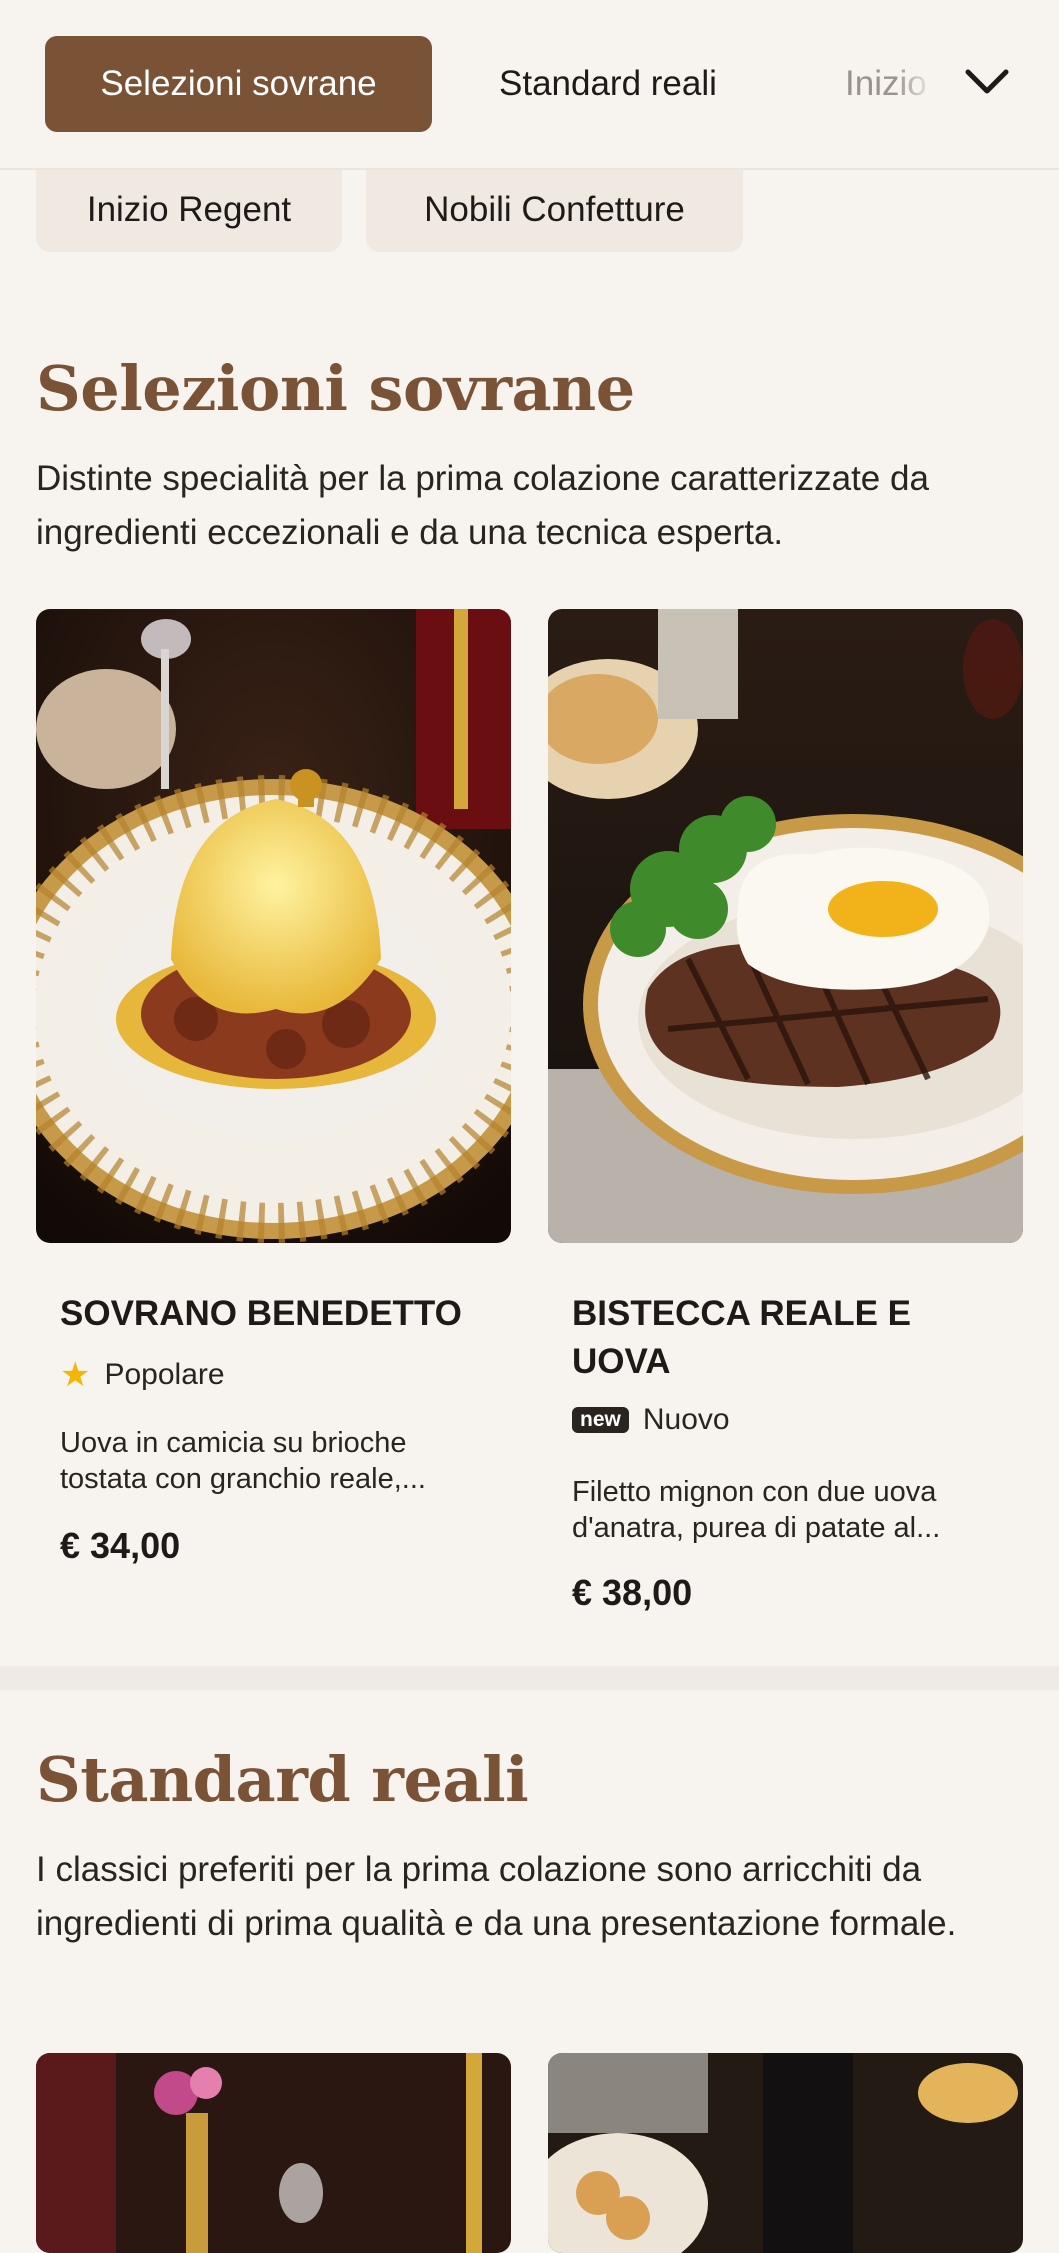  Describe the element at coordinates (632, 1592) in the screenshot. I see `dish-price: € 38,00` at that location.